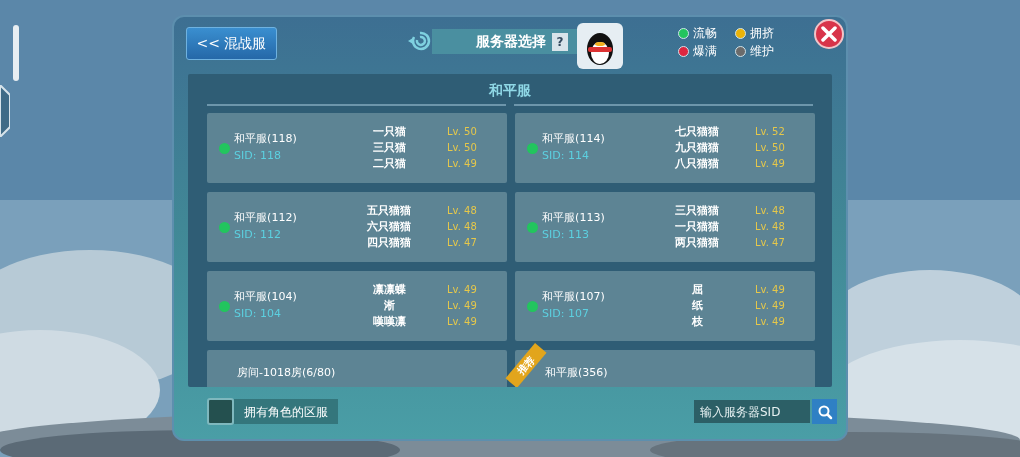 The width and height of the screenshot is (1020, 457). What do you see at coordinates (220, 411) in the screenshot?
I see `checkbox` at bounding box center [220, 411].